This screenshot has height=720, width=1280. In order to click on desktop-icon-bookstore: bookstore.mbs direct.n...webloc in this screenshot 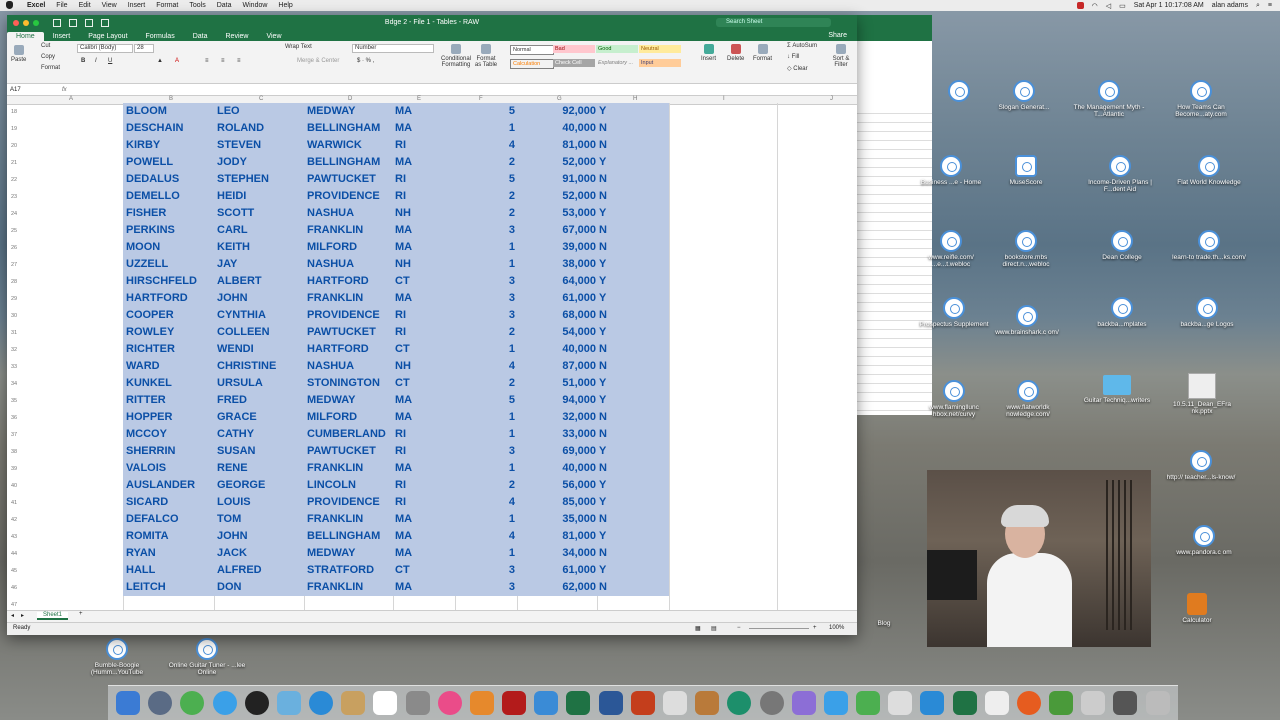, I will do `click(1026, 249)`.